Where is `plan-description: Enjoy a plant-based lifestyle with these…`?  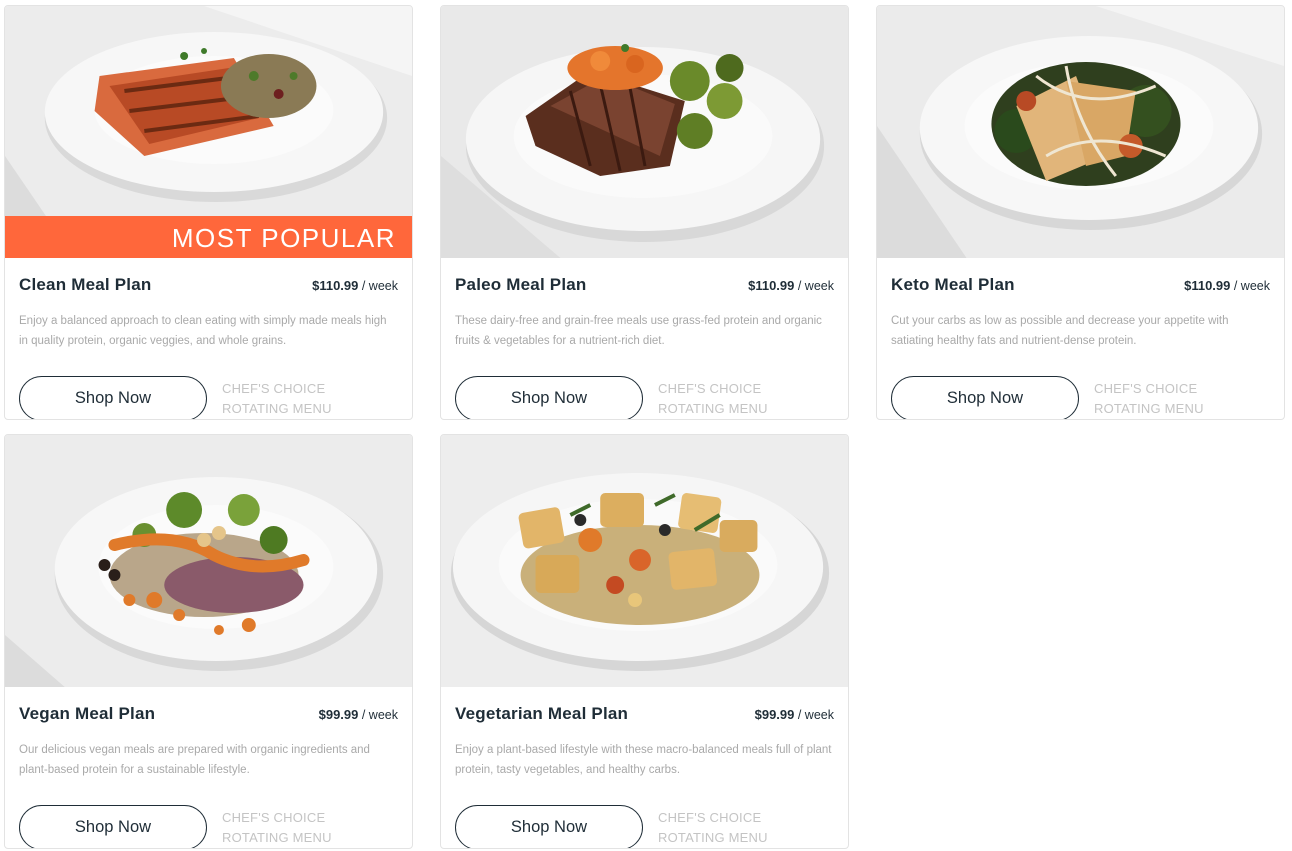 plan-description: Enjoy a plant-based lifestyle with these… is located at coordinates (643, 760).